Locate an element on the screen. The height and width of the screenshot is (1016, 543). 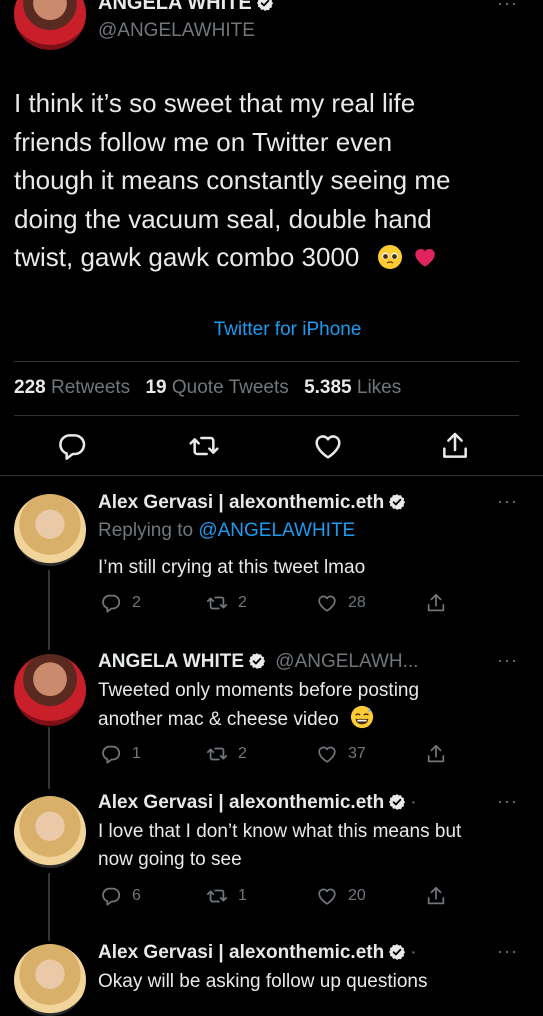
quote-tweets-stat: 19 Quote Tweets is located at coordinates (216, 387).